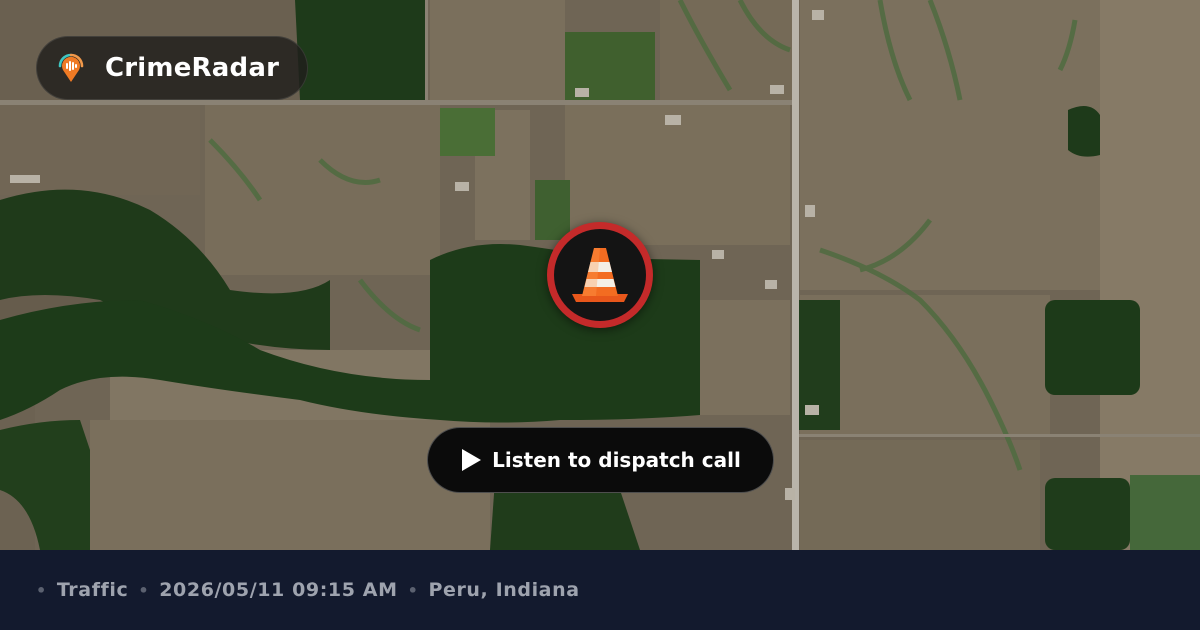 The height and width of the screenshot is (630, 1200). I want to click on incident-category: Traffic, so click(92, 590).